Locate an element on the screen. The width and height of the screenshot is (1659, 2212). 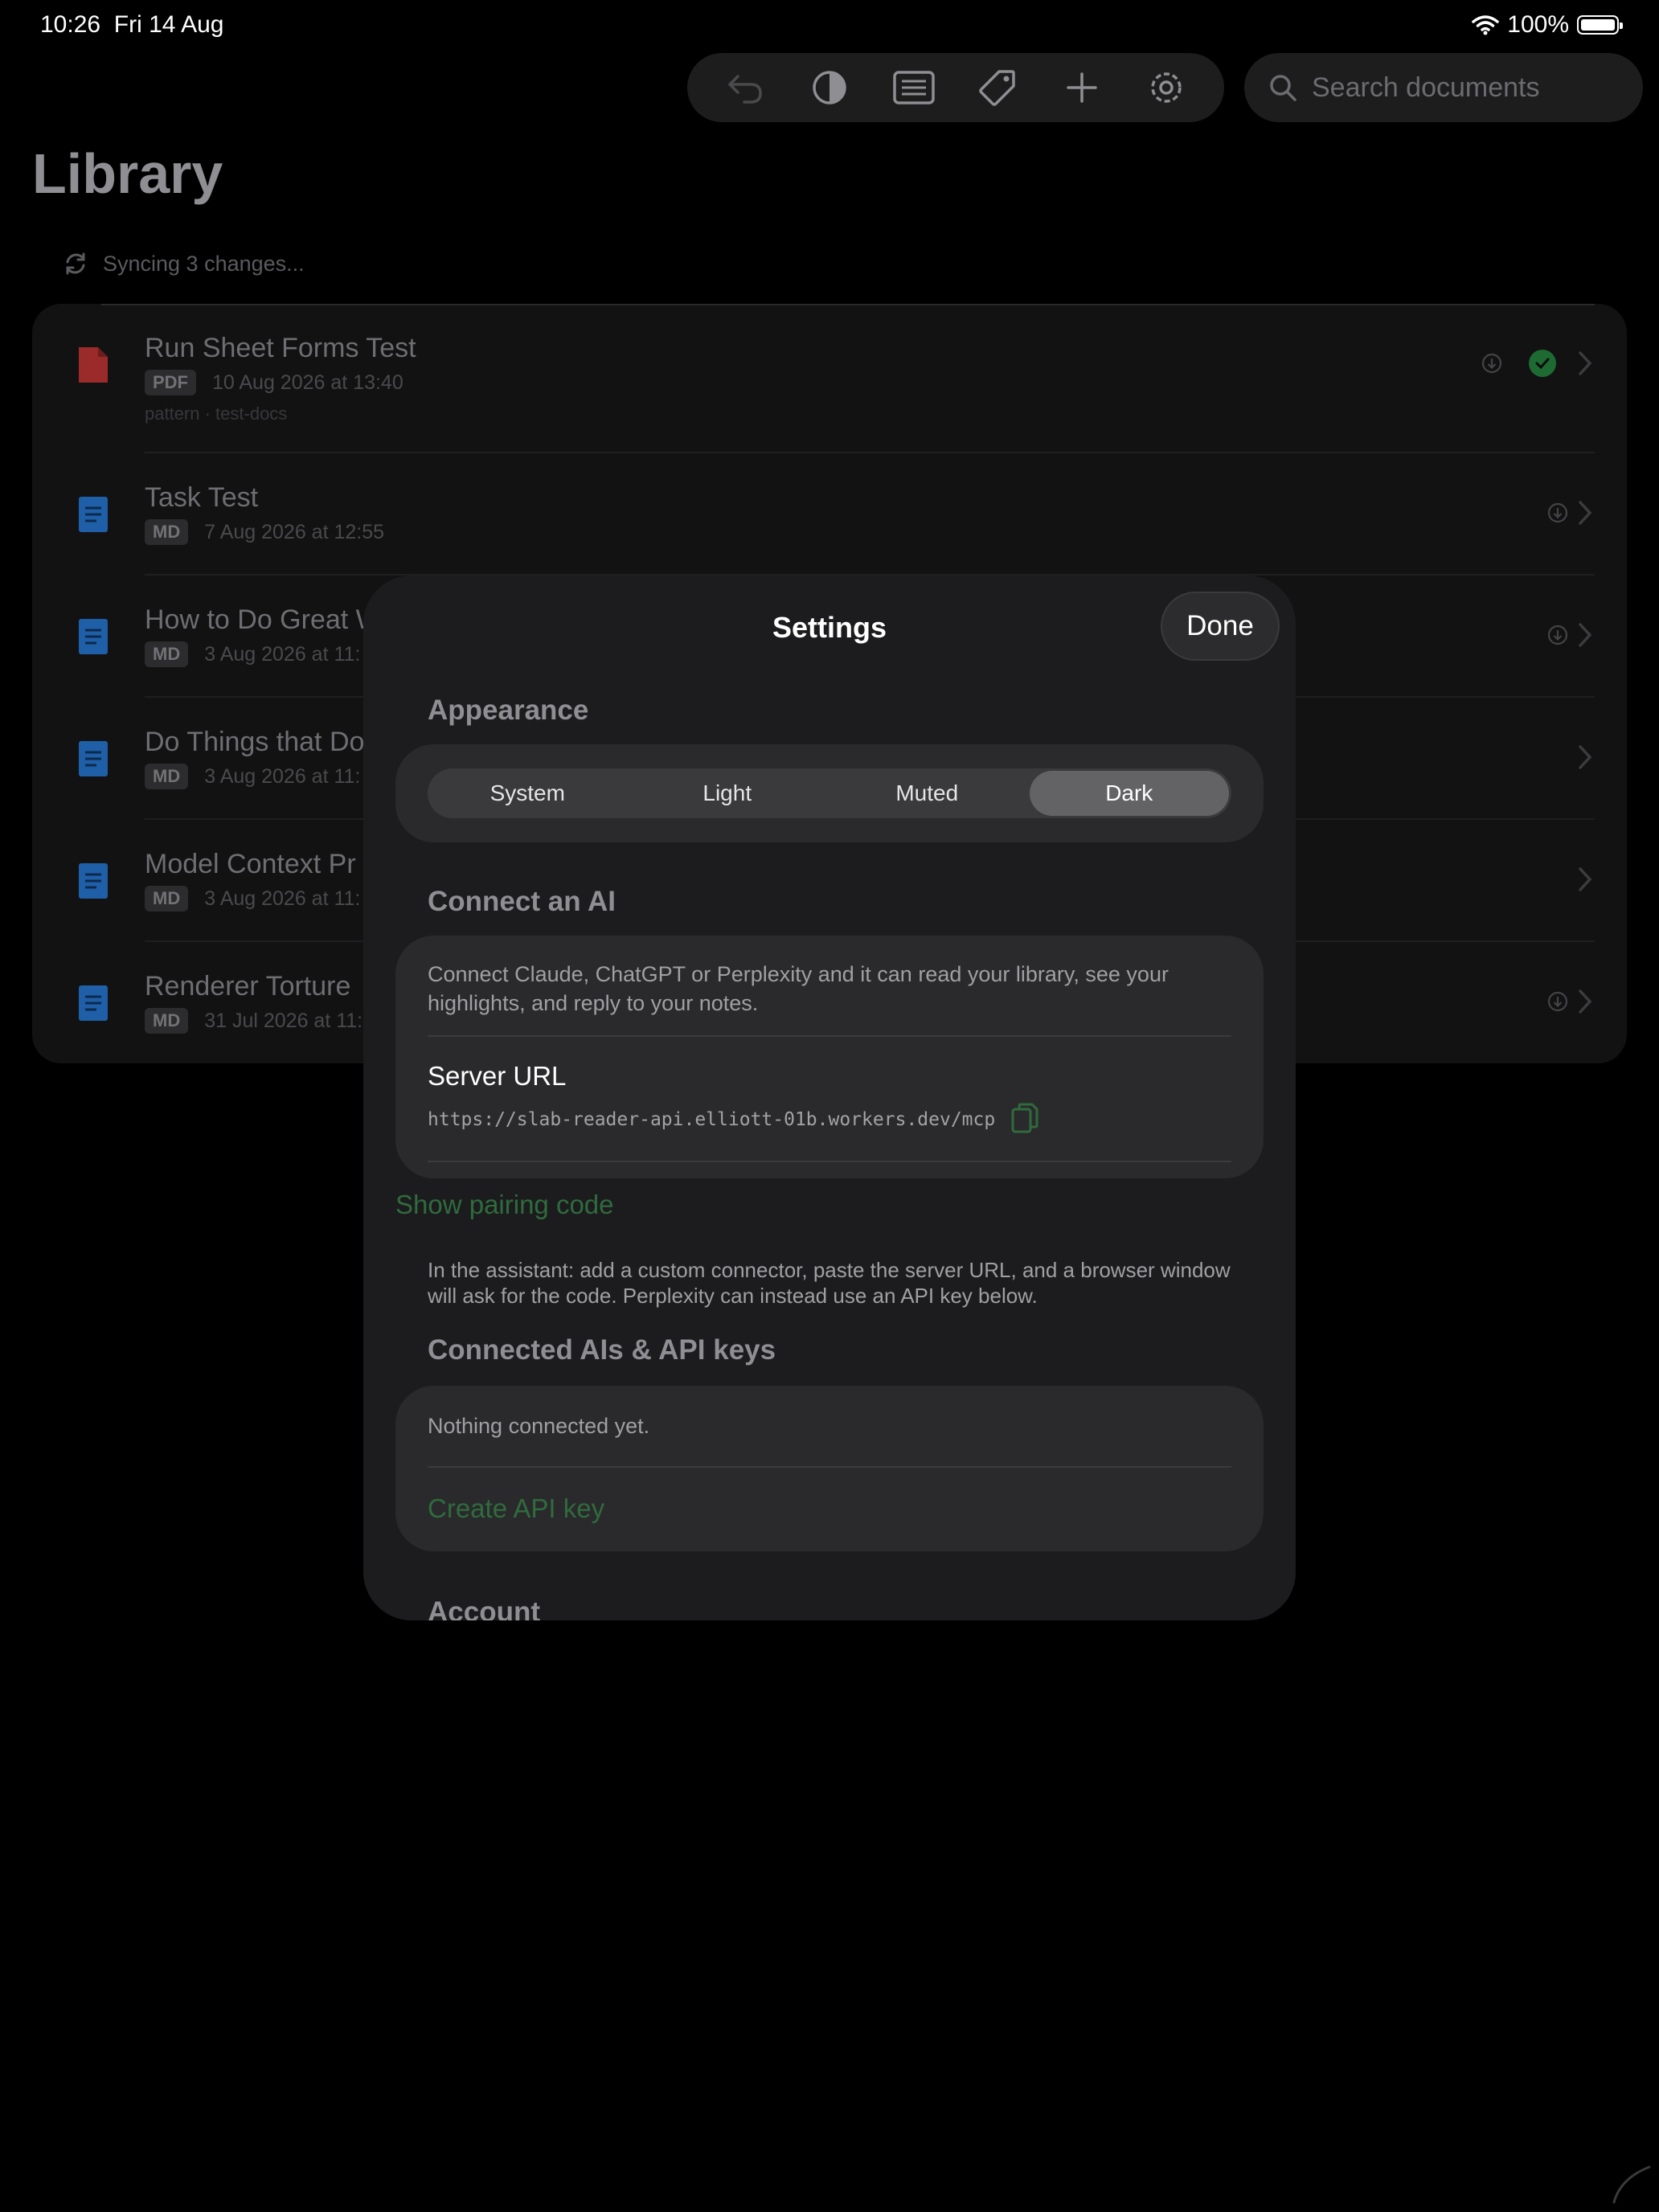
appearance-option-system: System is located at coordinates (528, 793).